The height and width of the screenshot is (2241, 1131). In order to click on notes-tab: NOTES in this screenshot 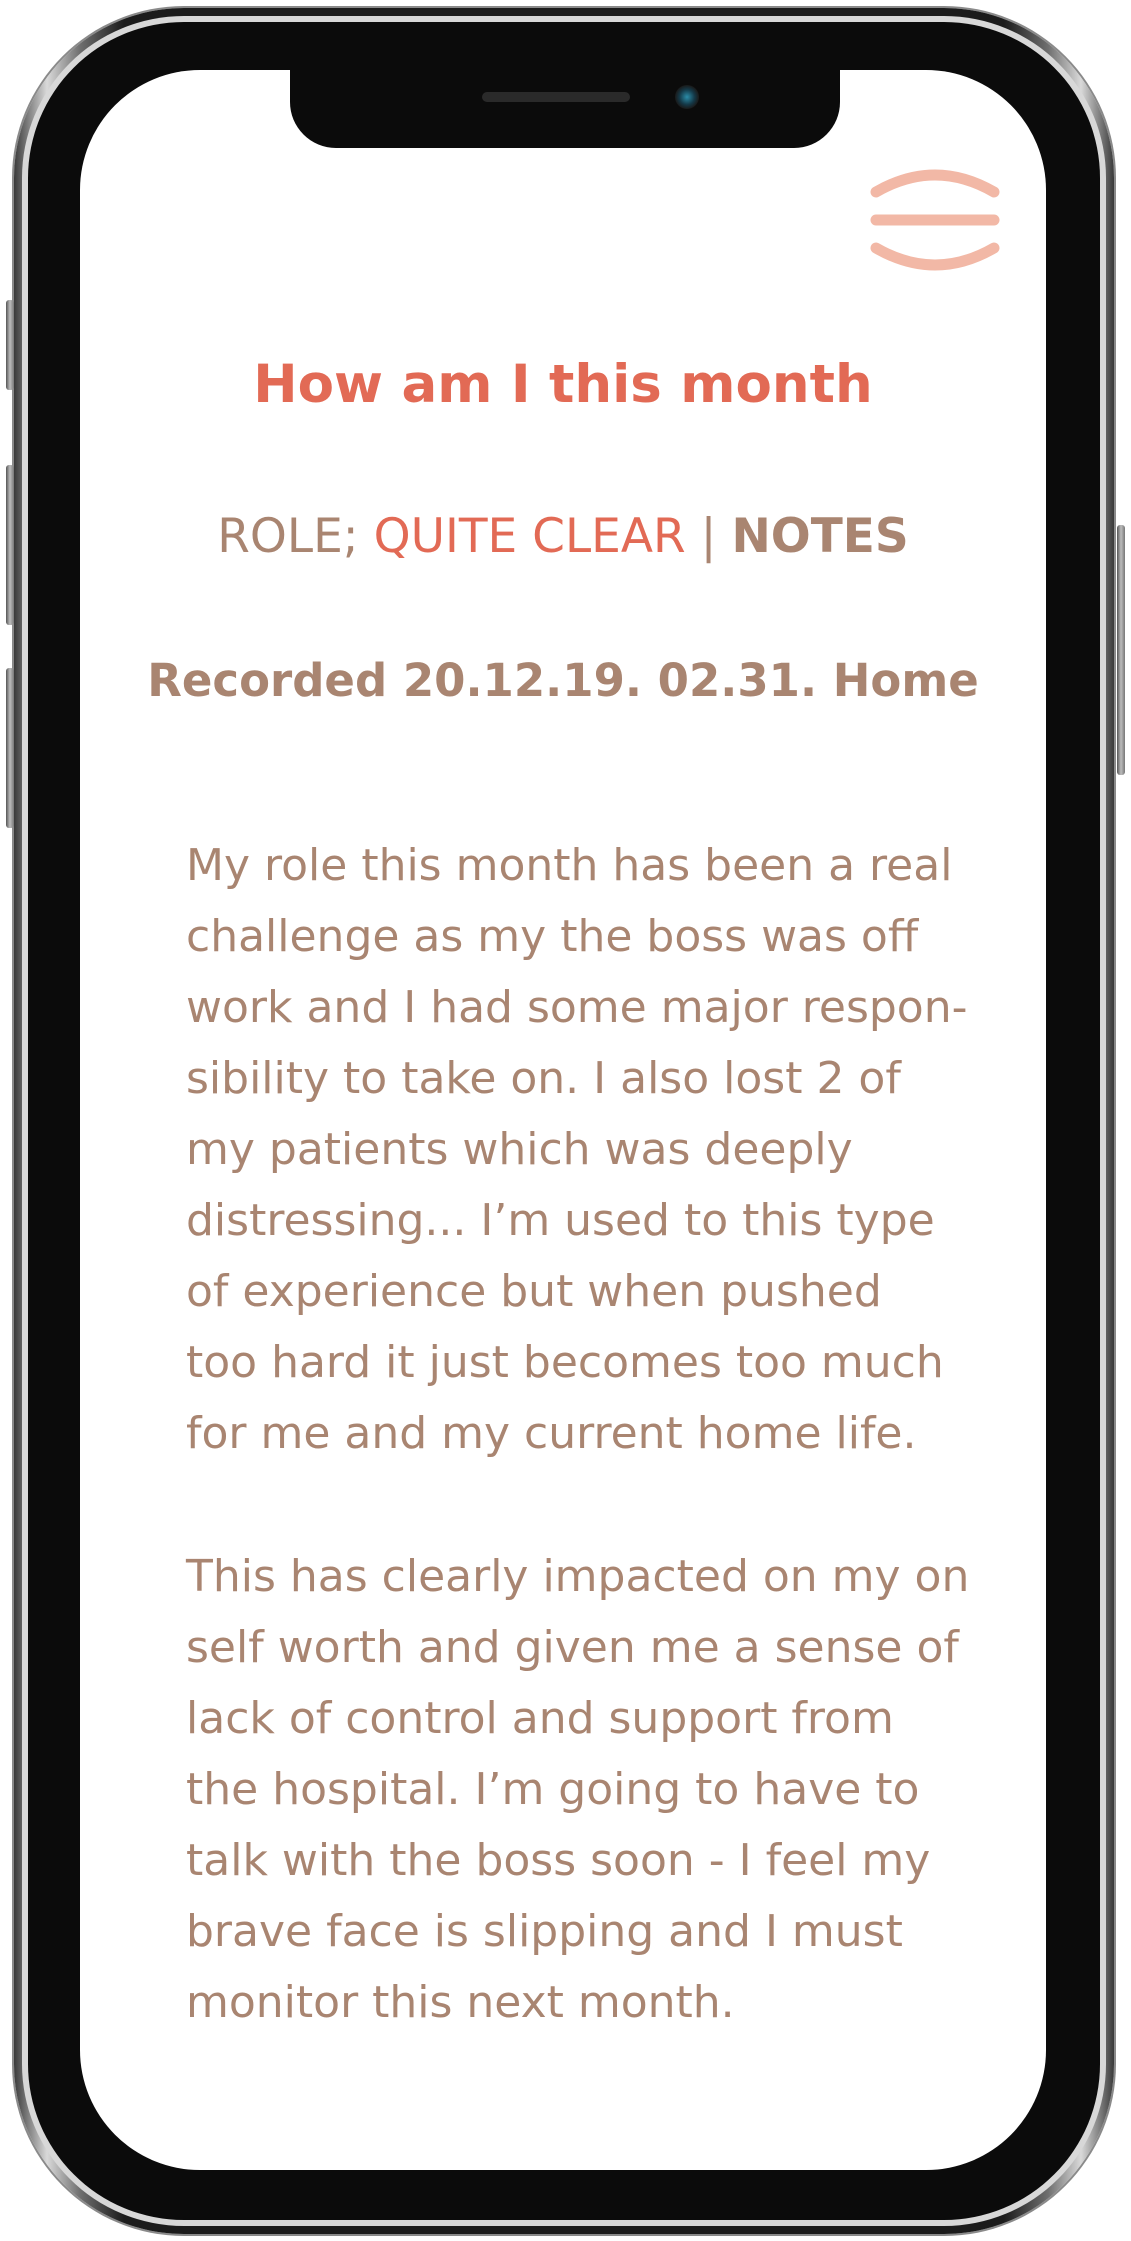, I will do `click(819, 536)`.